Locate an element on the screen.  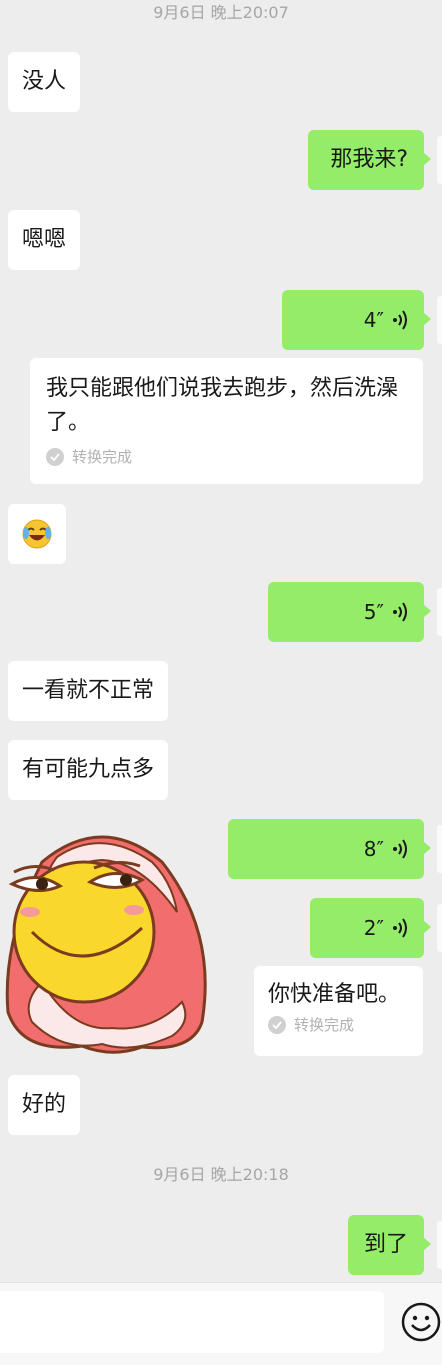
outgoing-message: 那我来? is located at coordinates (369, 160).